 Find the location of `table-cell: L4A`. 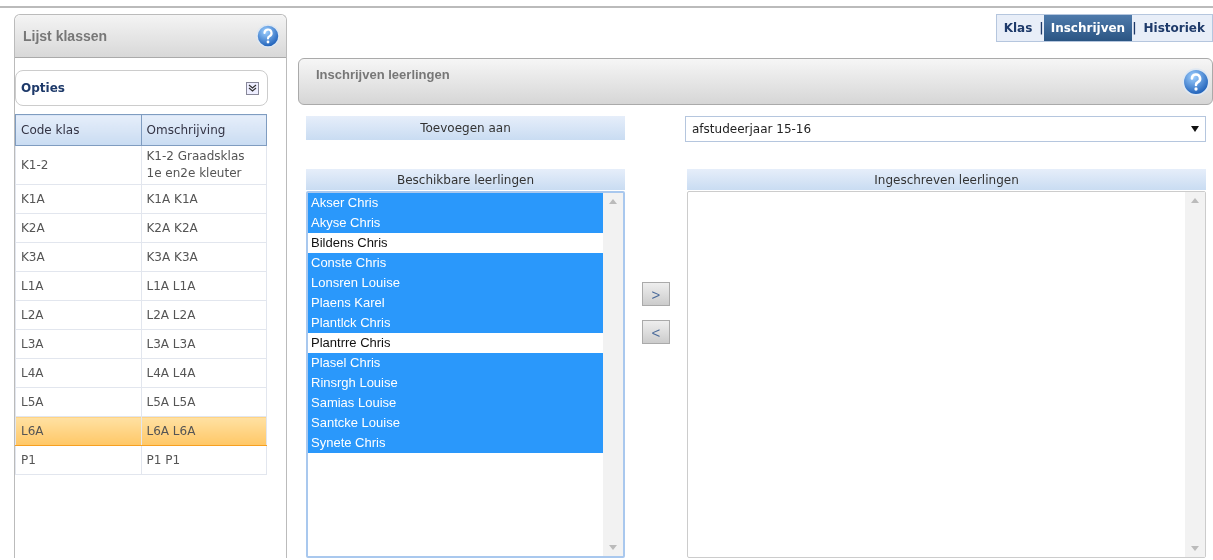

table-cell: L4A is located at coordinates (78, 373).